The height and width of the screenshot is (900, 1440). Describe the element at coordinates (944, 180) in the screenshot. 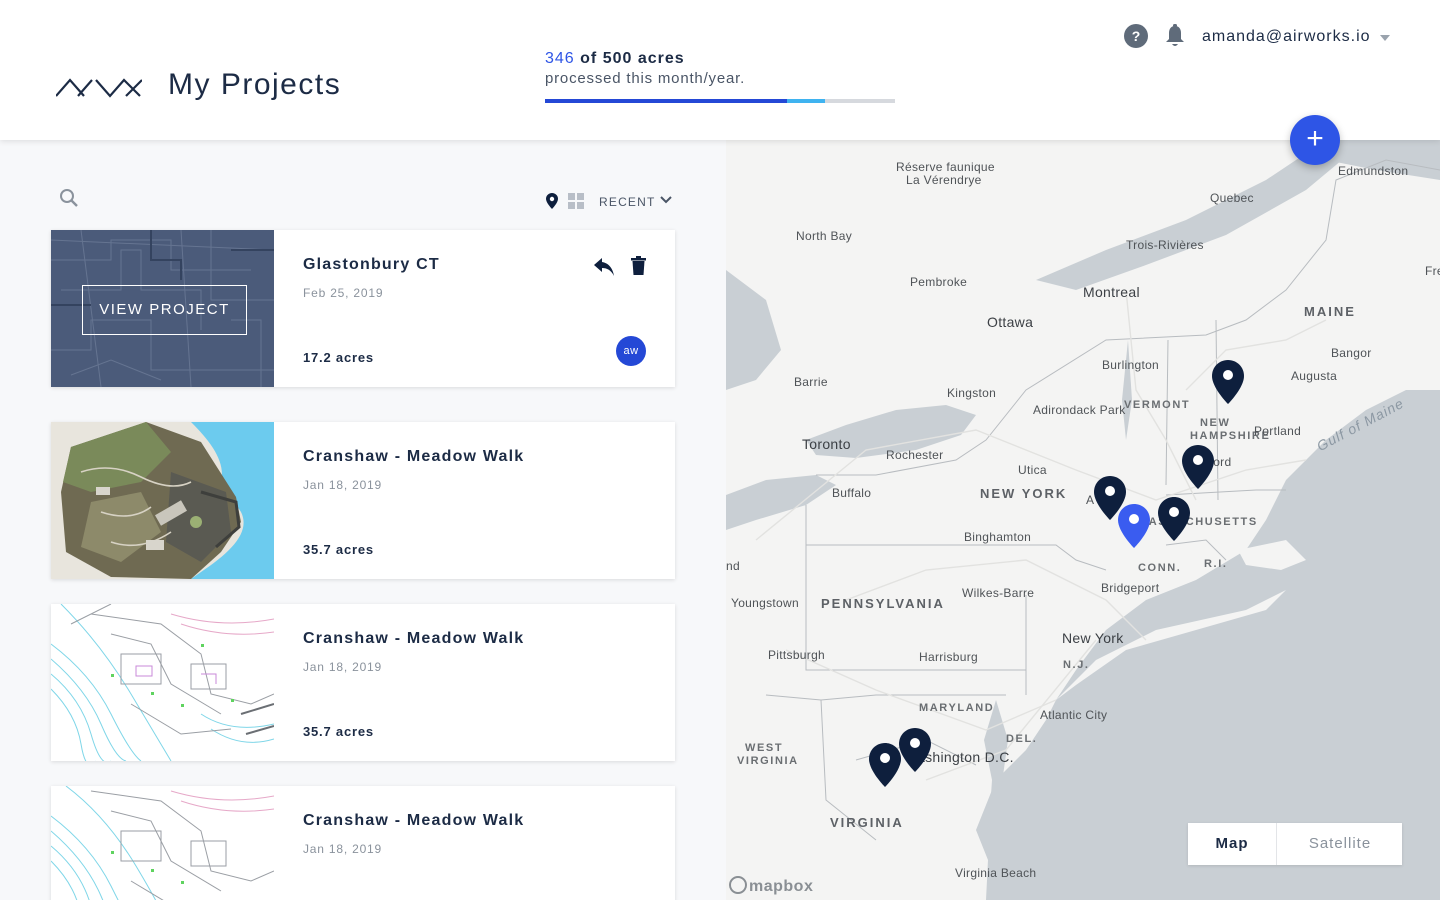

I see `map-label: La Vérendrye` at that location.